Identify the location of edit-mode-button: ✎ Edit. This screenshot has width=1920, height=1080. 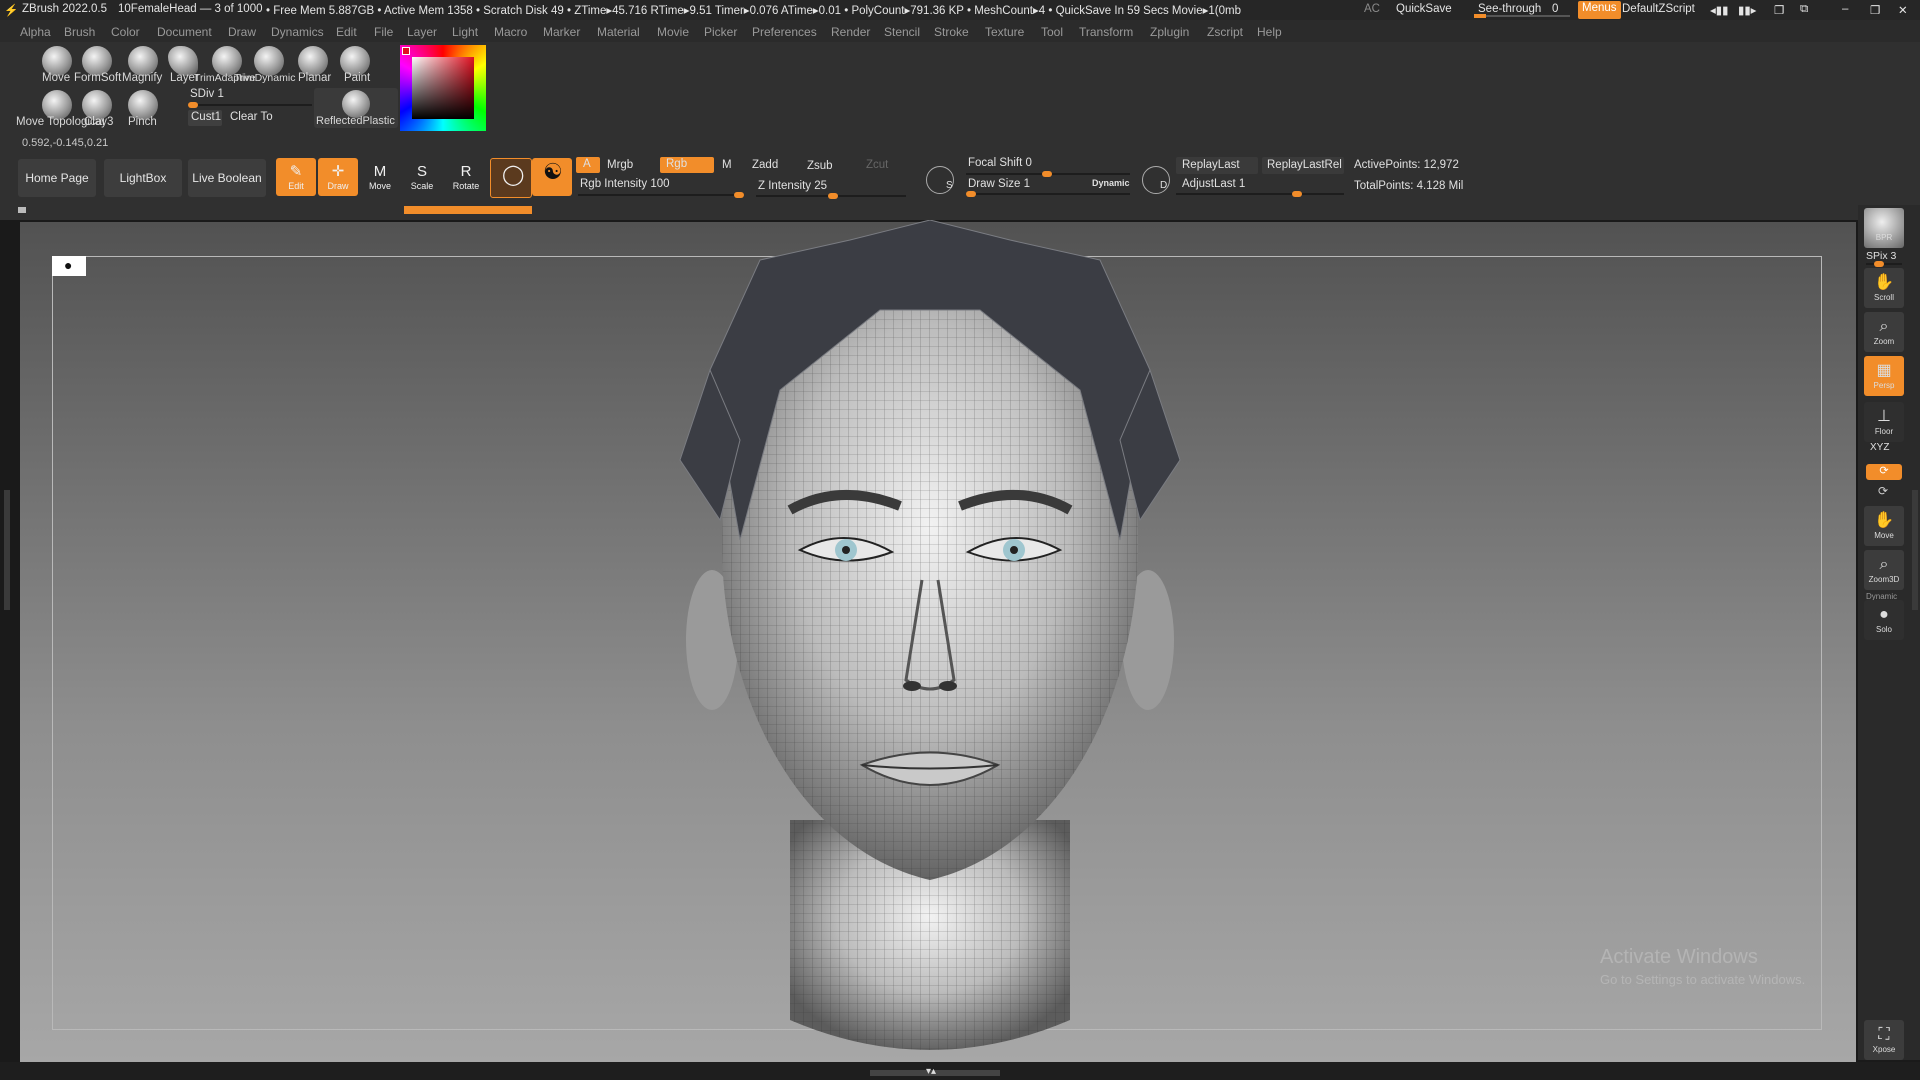
(296, 177).